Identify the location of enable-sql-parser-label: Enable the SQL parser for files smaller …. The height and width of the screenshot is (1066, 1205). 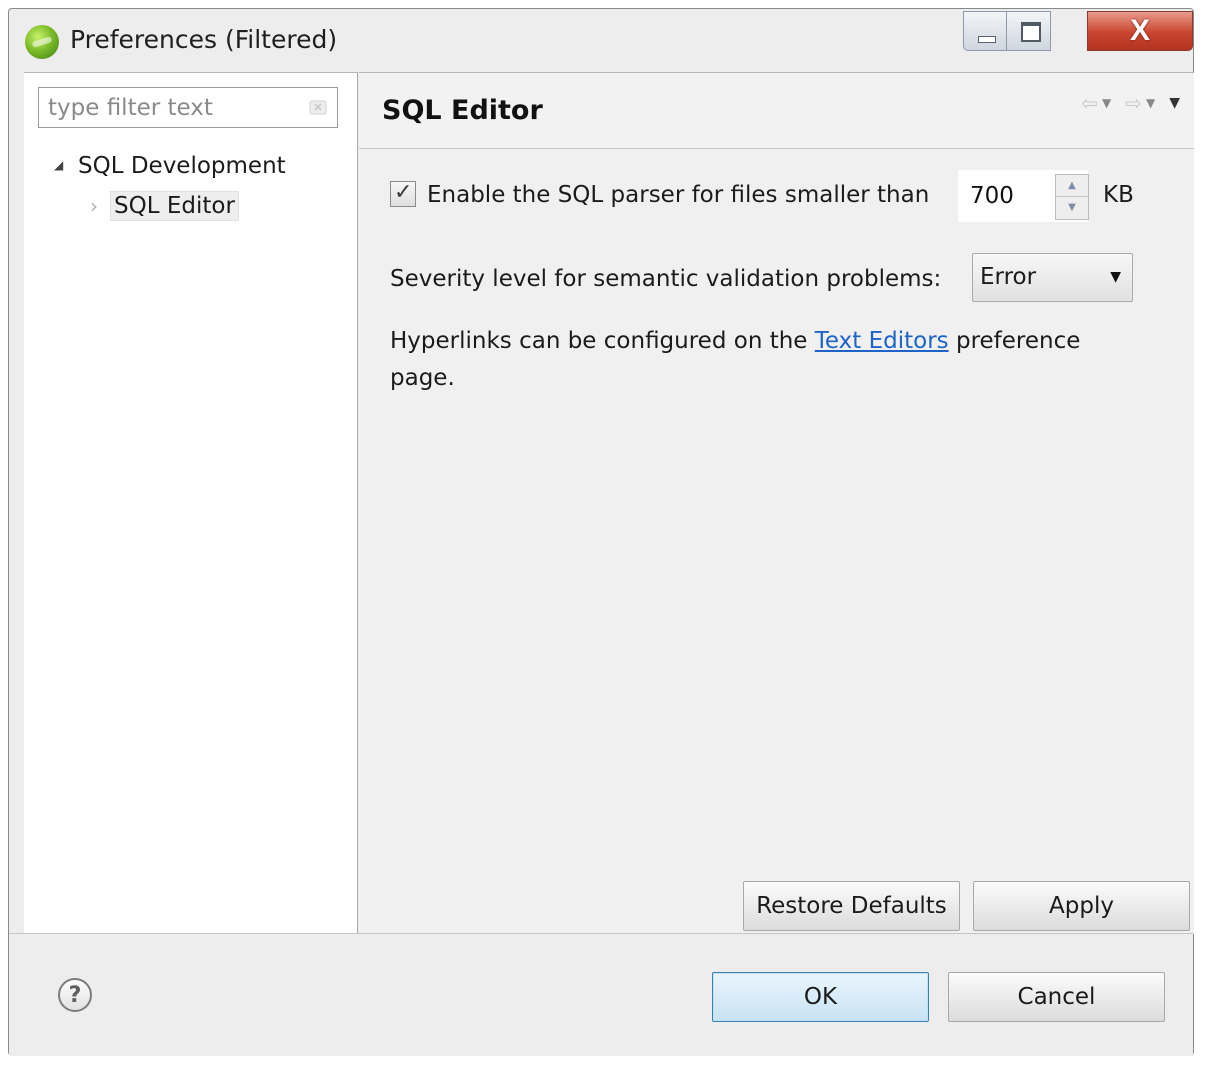
(678, 195).